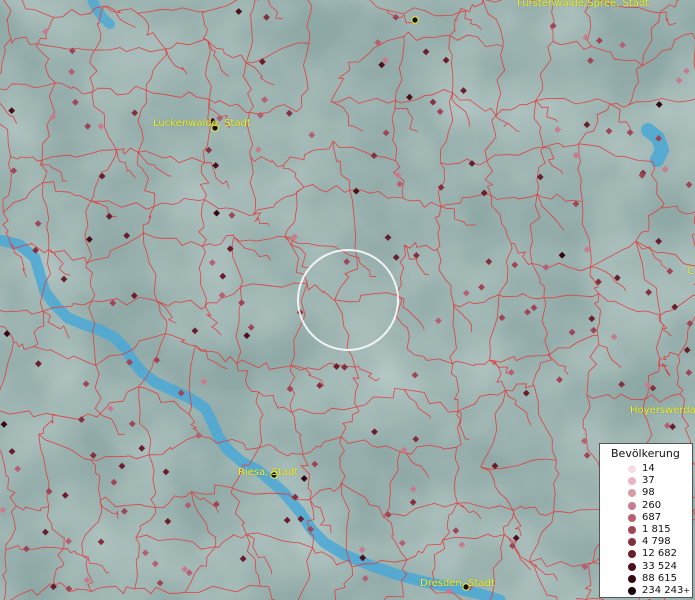 Image resolution: width=695 pixels, height=600 pixels. What do you see at coordinates (268, 472) in the screenshot?
I see `label-riesa: Riesa, Stadt` at bounding box center [268, 472].